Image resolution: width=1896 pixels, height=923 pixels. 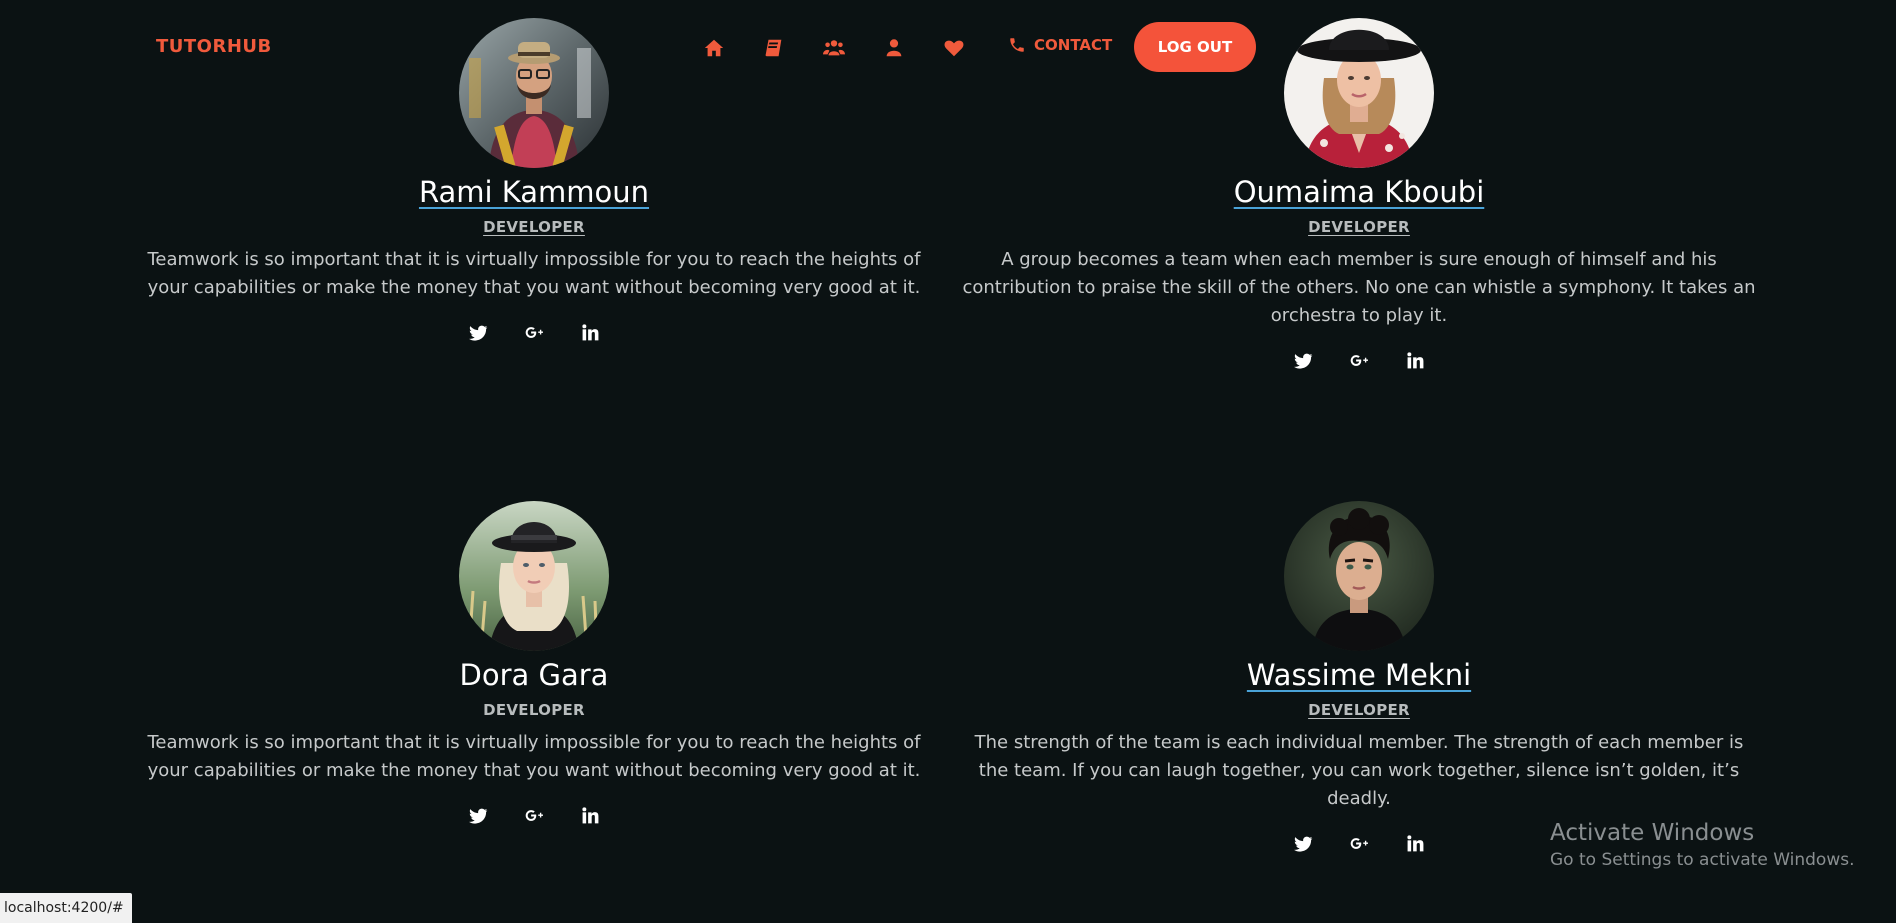 What do you see at coordinates (1652, 833) in the screenshot?
I see `watermark-title: Activate Windows` at bounding box center [1652, 833].